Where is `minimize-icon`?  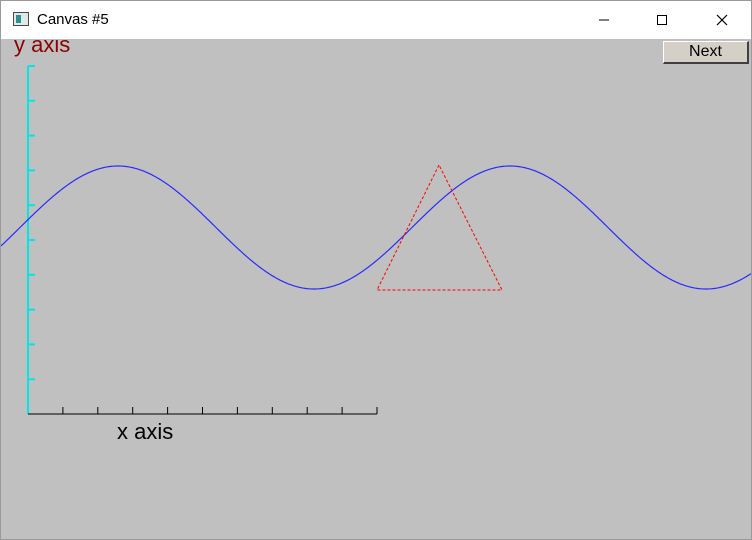
minimize-icon is located at coordinates (604, 20).